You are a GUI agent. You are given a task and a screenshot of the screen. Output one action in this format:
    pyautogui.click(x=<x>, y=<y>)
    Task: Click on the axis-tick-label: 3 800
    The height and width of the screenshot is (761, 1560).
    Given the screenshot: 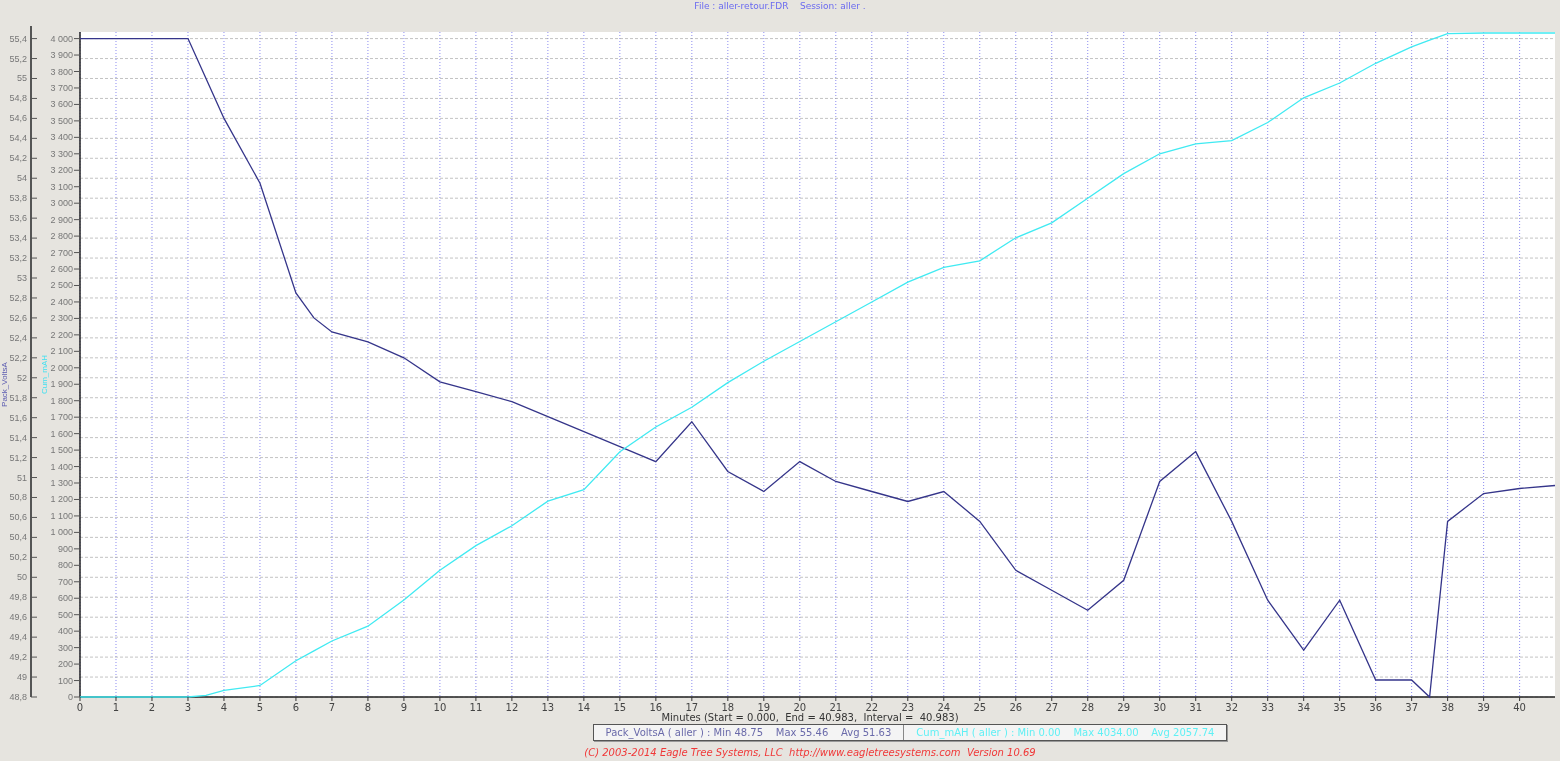 What is the action you would take?
    pyautogui.click(x=61, y=71)
    